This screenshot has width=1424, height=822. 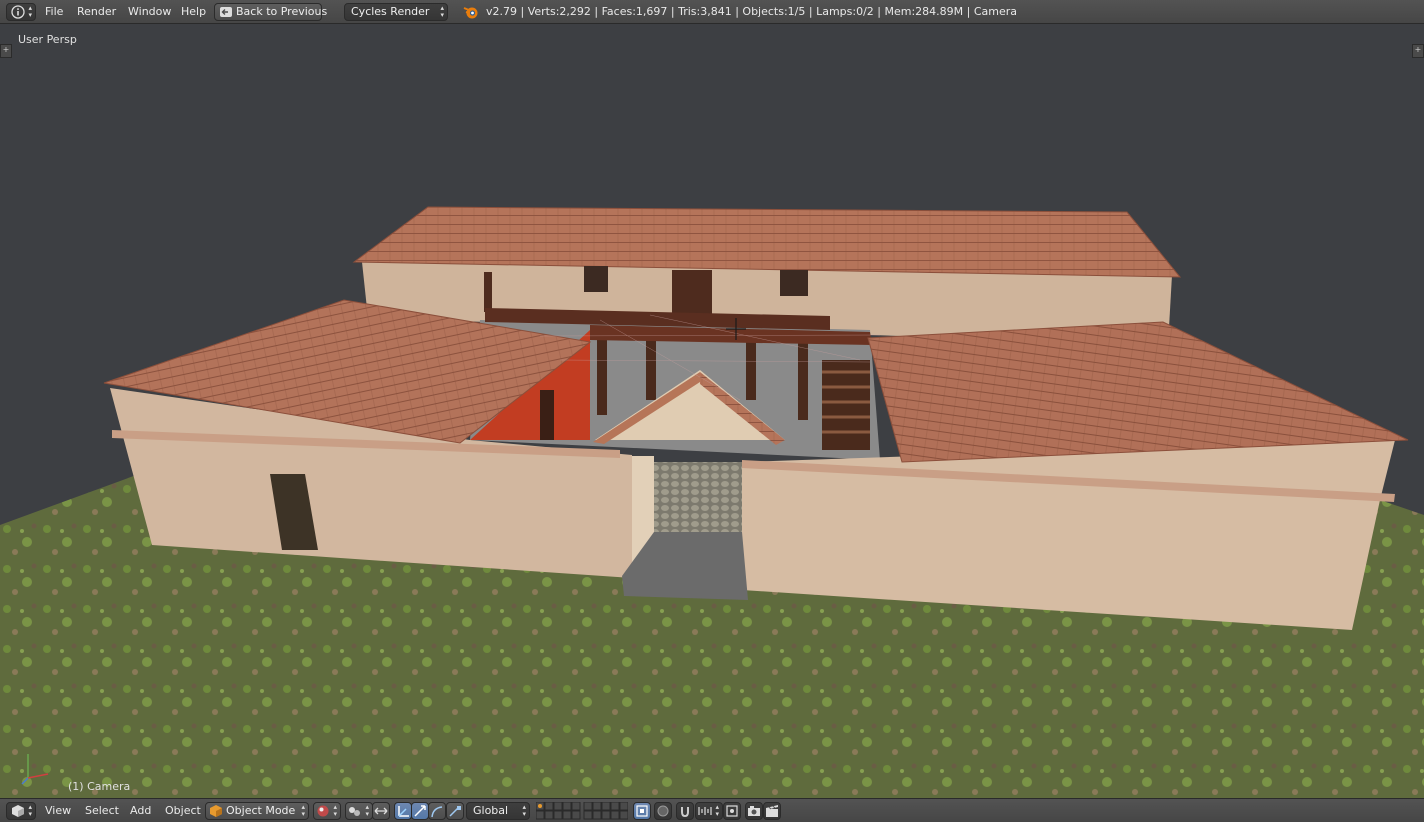 I want to click on render-engine-select: Cycles Render ▴ ▾, so click(x=396, y=12).